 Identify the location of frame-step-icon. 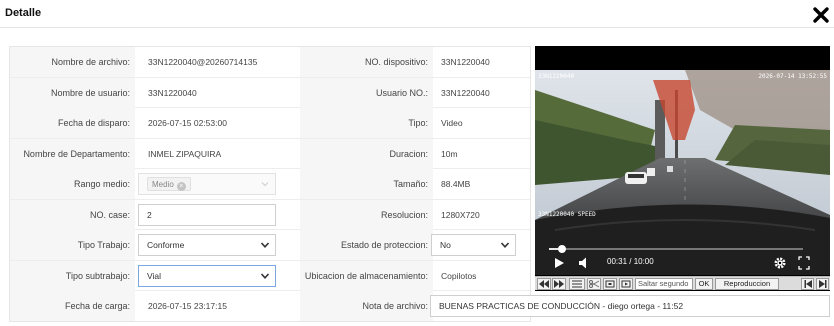
(626, 284).